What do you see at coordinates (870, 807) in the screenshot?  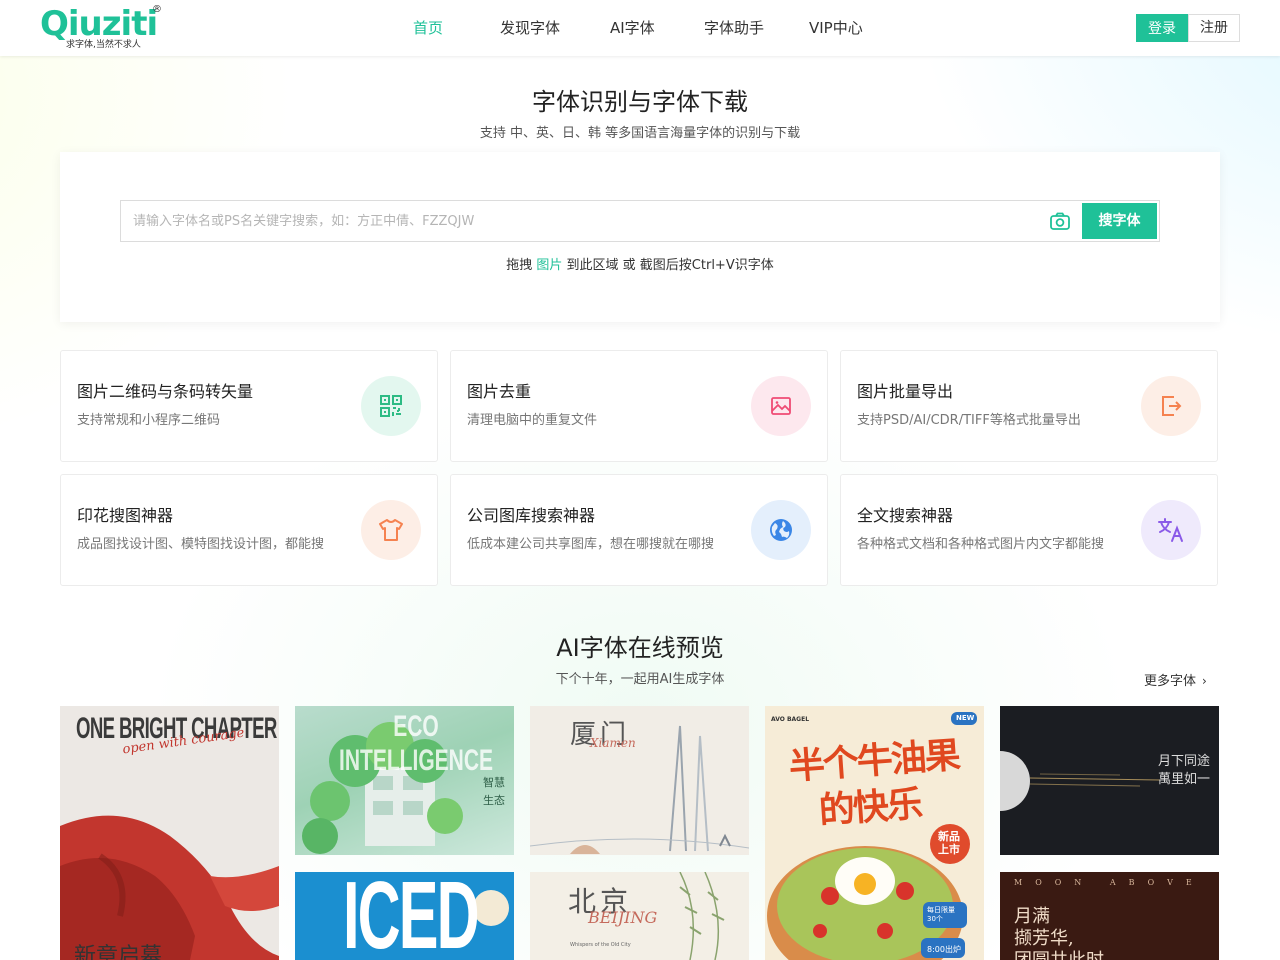 I see `tile-main-text-2: 的快乐` at bounding box center [870, 807].